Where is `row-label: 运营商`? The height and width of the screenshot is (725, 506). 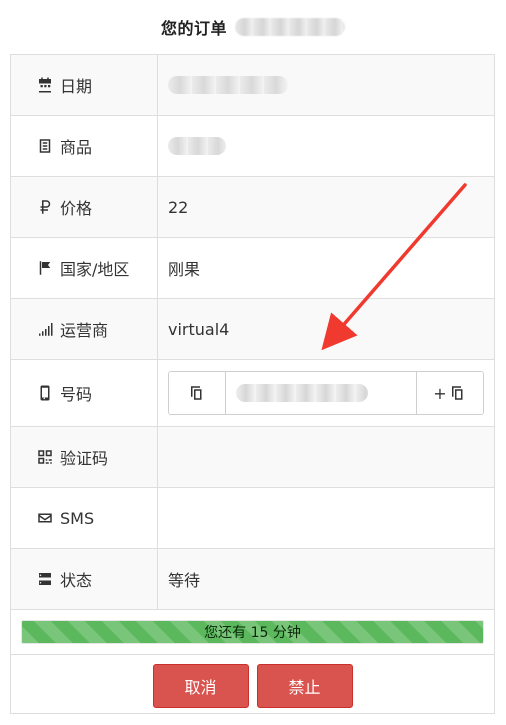
row-label: 运营商 is located at coordinates (84, 330).